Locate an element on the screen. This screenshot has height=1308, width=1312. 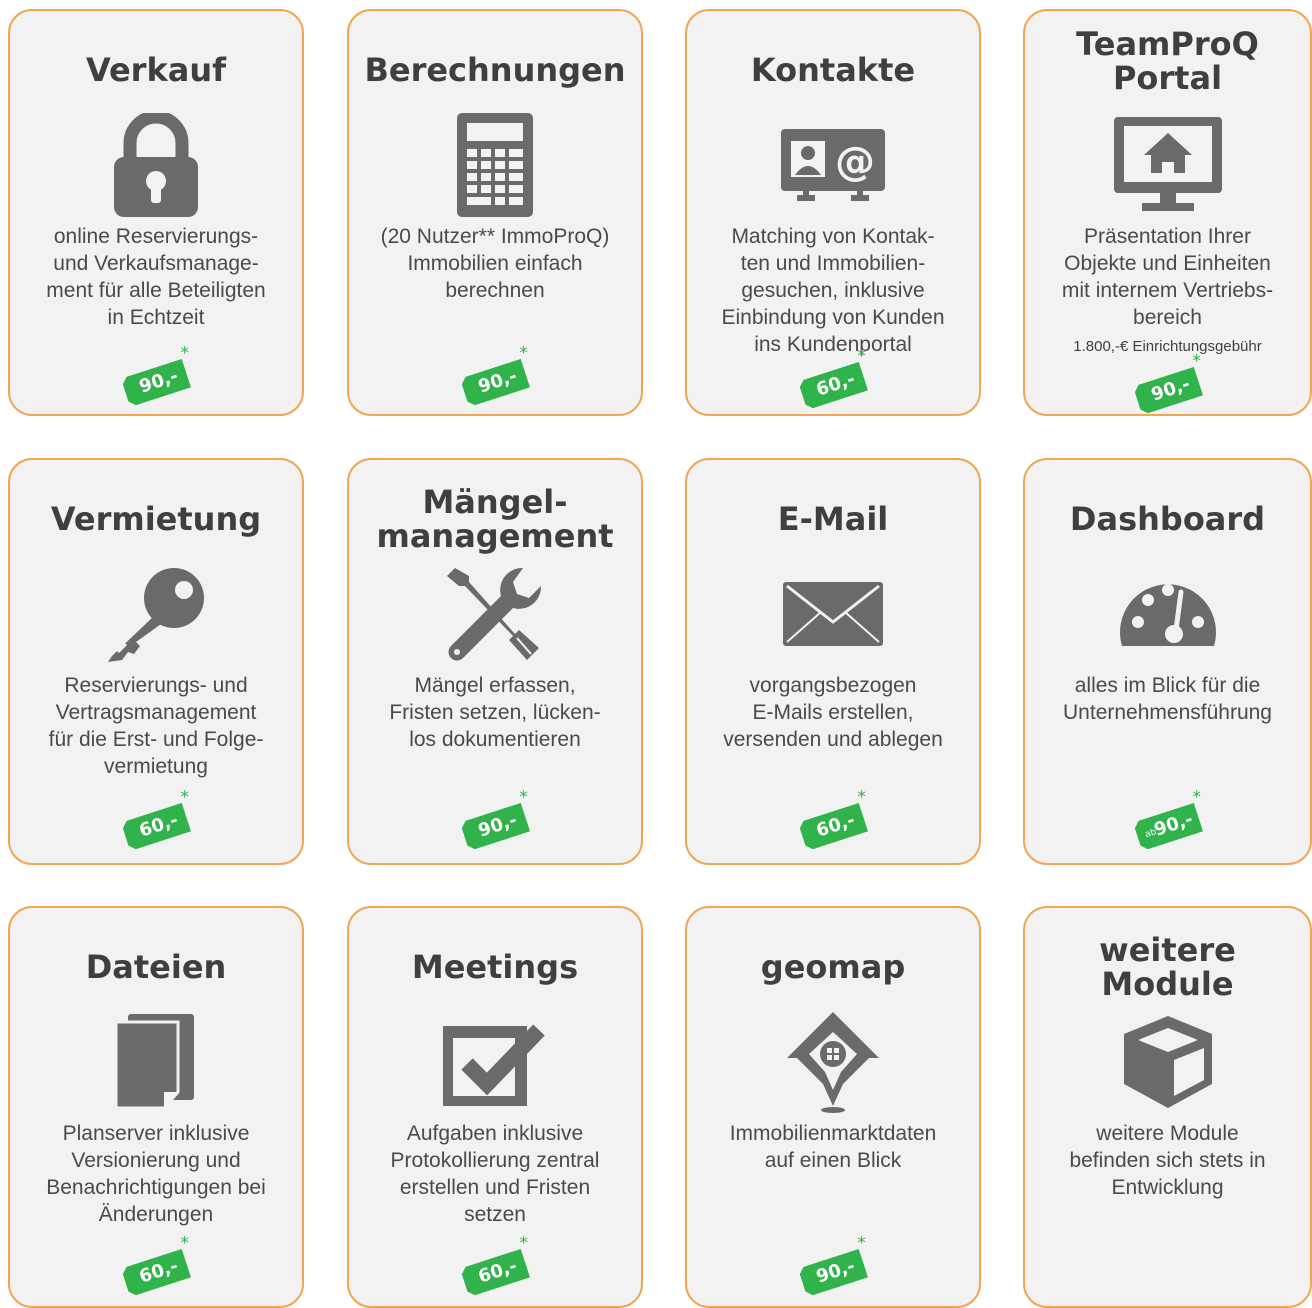
card-description: Immobilienmarktdaten auf einen Blick is located at coordinates (833, 1147).